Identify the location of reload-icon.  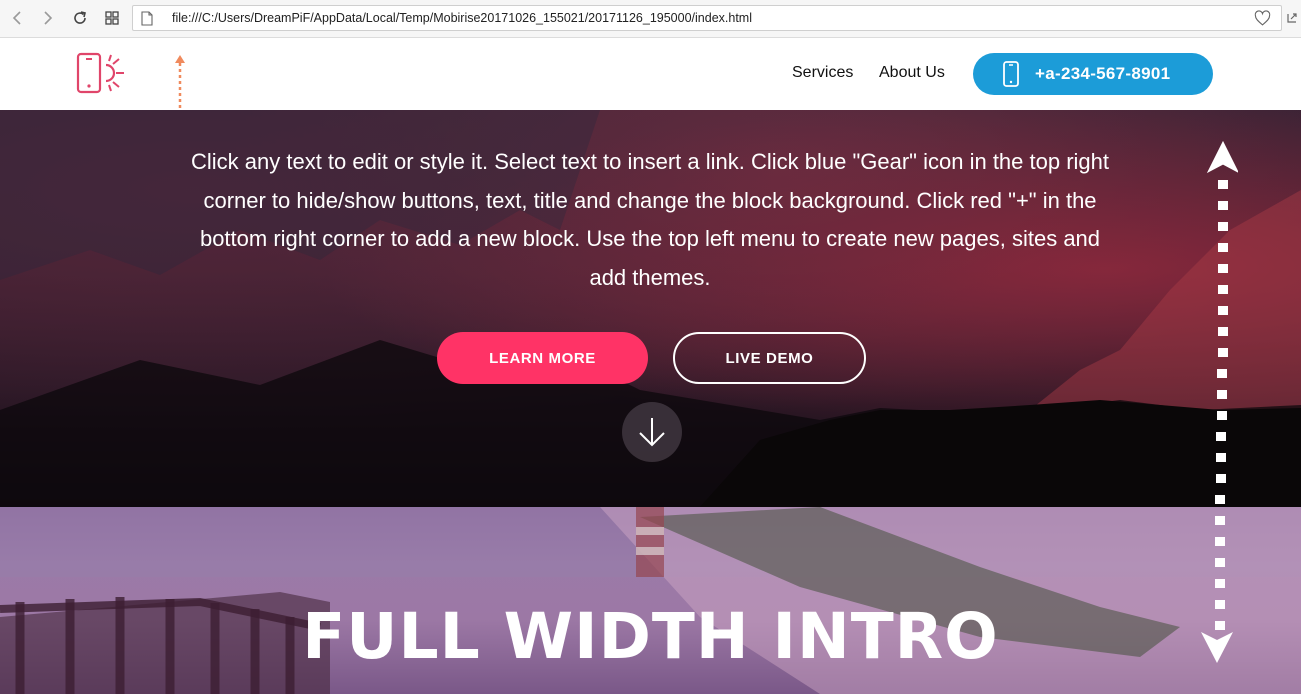
(80, 18).